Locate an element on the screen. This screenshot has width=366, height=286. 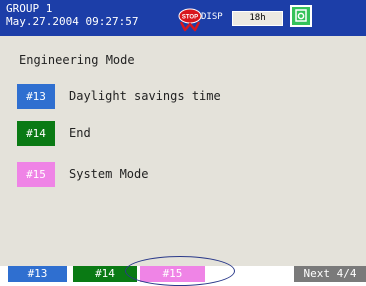
stop-icon: STOP is located at coordinates (190, 21).